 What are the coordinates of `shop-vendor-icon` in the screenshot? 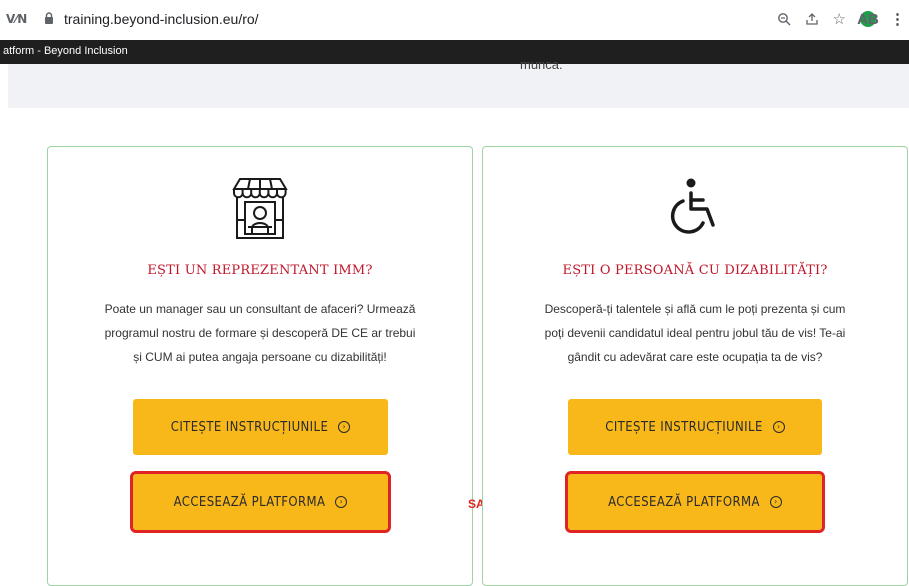 It's located at (260, 208).